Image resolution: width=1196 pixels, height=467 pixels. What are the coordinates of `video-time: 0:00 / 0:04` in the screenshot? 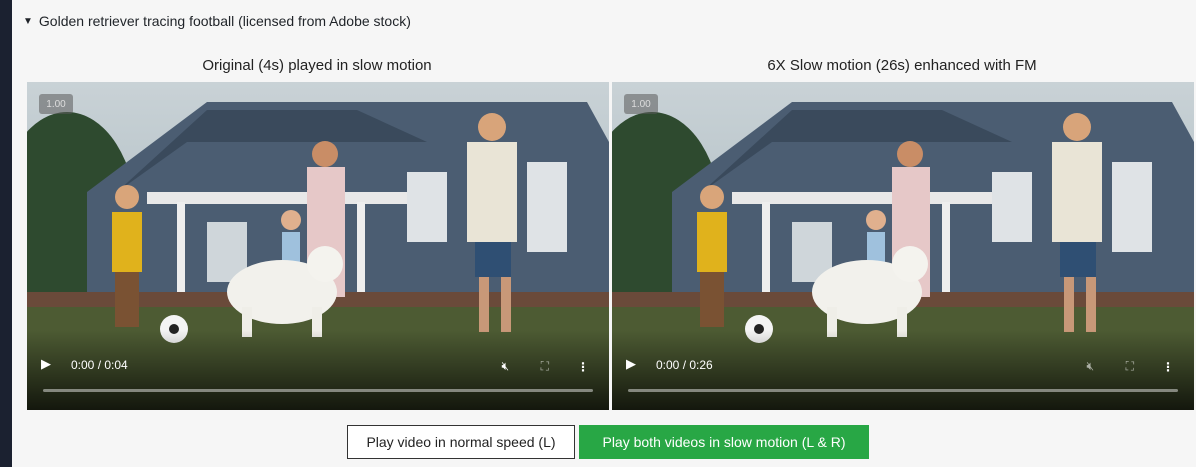 It's located at (99, 365).